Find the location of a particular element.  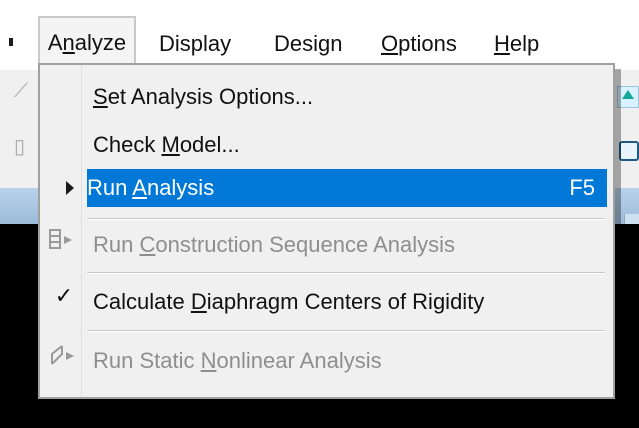

label-underlined: A is located at coordinates (139, 187).